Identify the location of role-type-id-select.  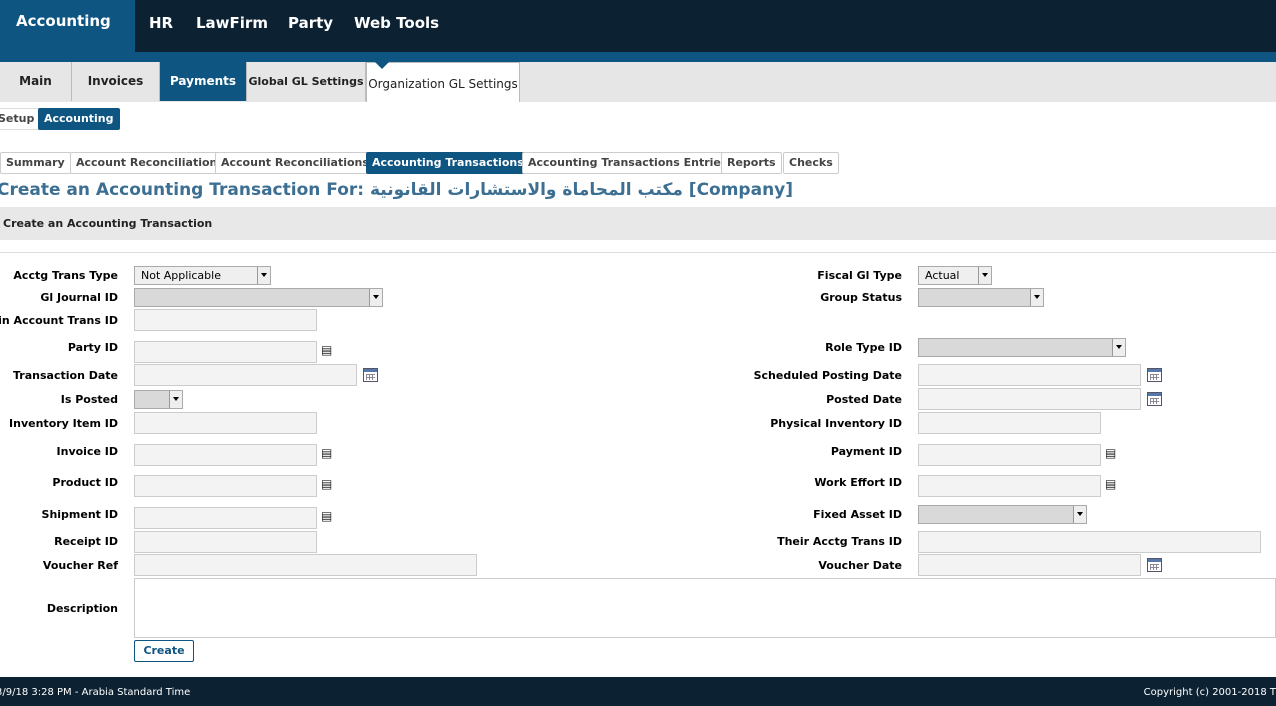
(1022, 347).